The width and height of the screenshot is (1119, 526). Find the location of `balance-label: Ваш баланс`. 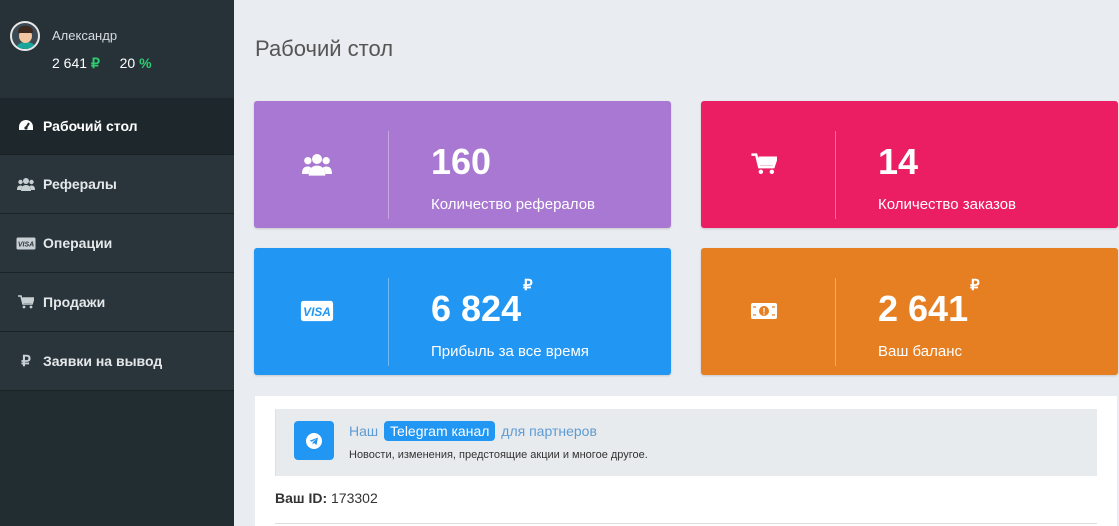

balance-label: Ваш баланс is located at coordinates (920, 351).